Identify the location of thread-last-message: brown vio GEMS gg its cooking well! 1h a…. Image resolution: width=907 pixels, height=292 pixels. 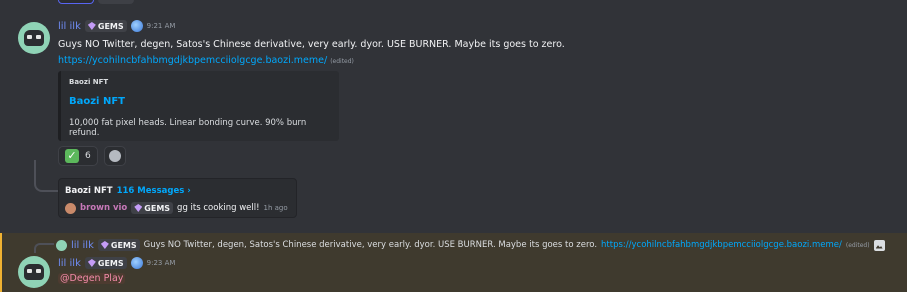
(176, 208).